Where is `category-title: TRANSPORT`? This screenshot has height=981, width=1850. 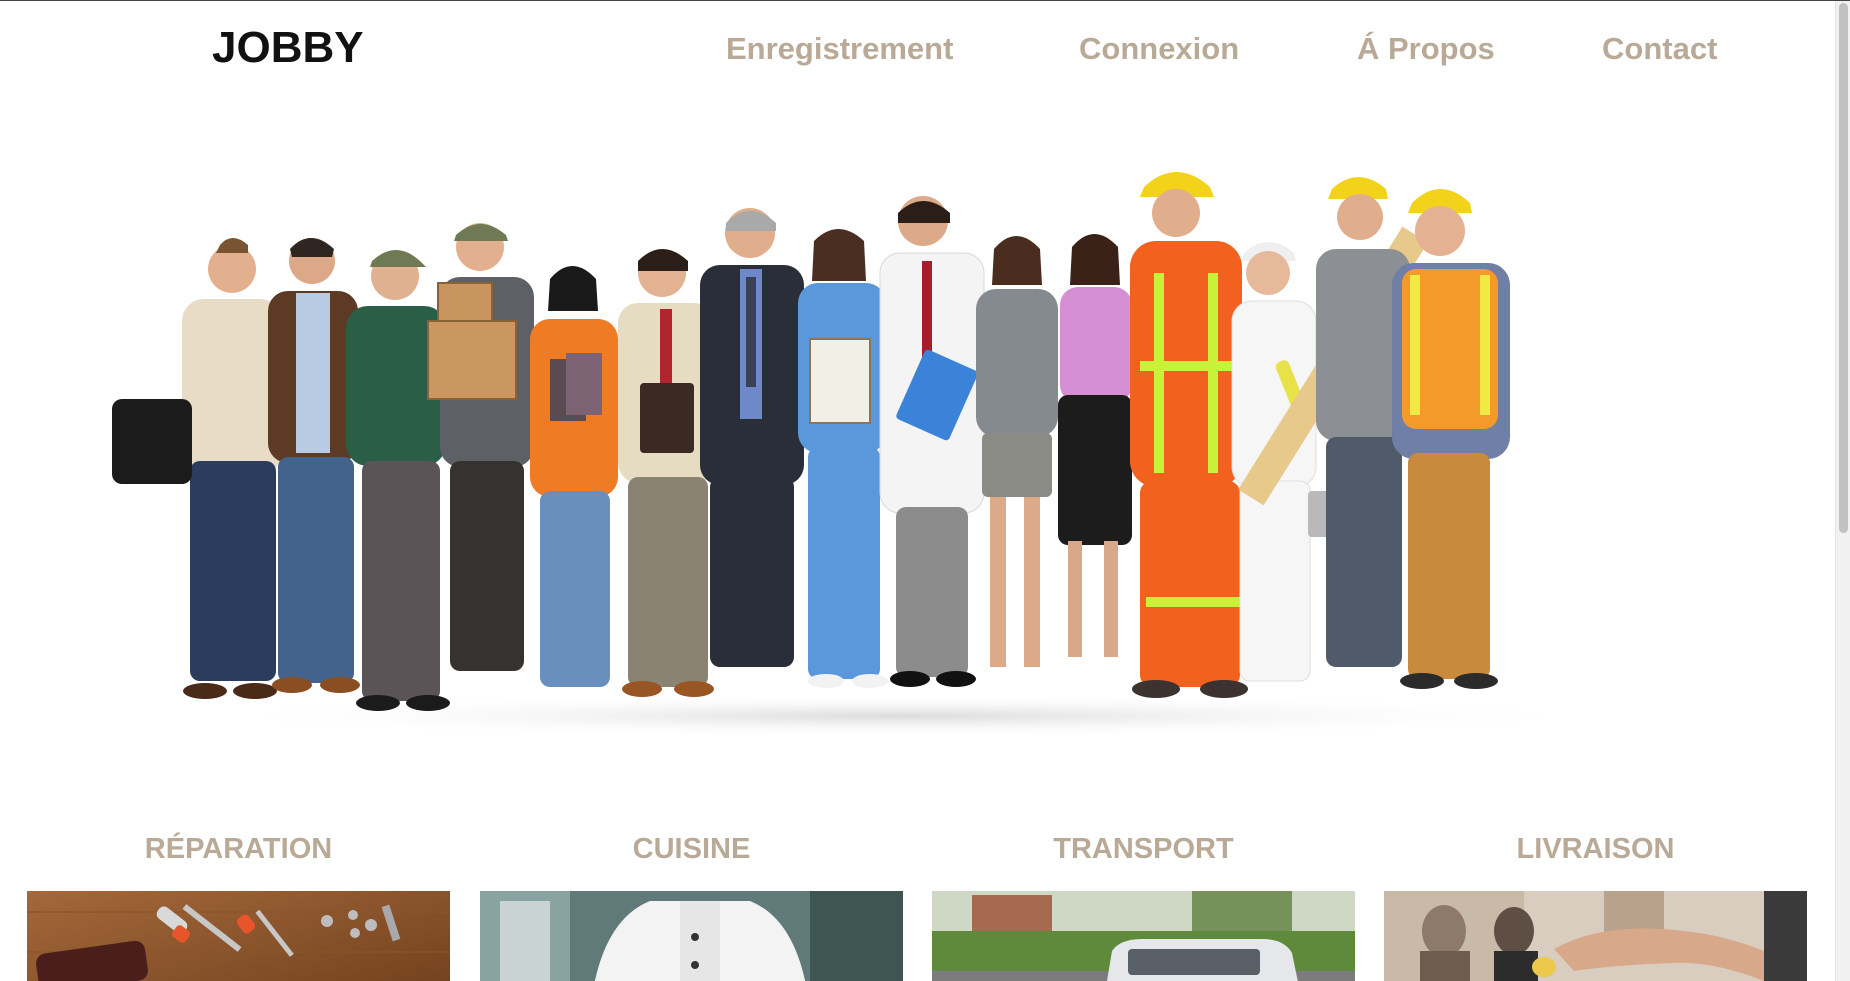
category-title: TRANSPORT is located at coordinates (1143, 849).